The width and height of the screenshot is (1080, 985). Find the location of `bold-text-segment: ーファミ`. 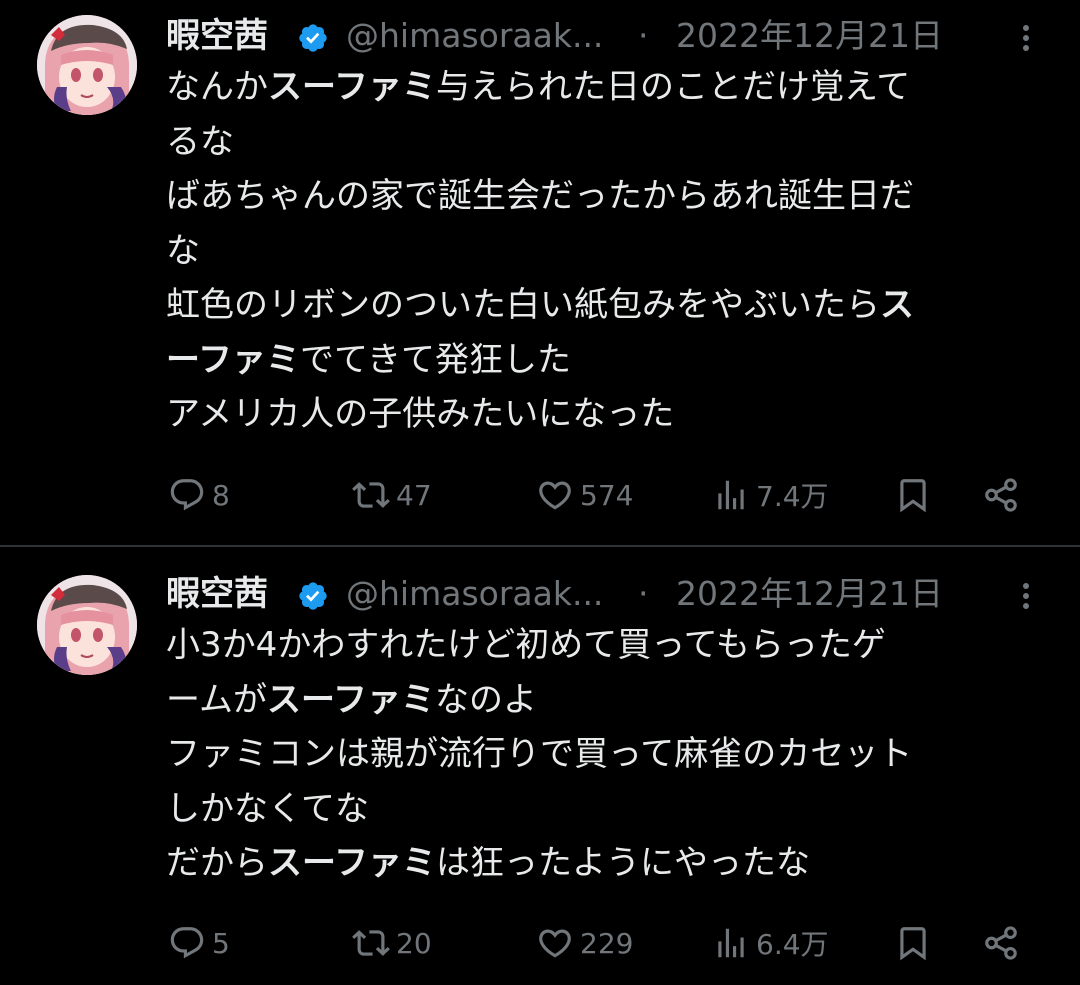

bold-text-segment: ーファミ is located at coordinates (233, 359).